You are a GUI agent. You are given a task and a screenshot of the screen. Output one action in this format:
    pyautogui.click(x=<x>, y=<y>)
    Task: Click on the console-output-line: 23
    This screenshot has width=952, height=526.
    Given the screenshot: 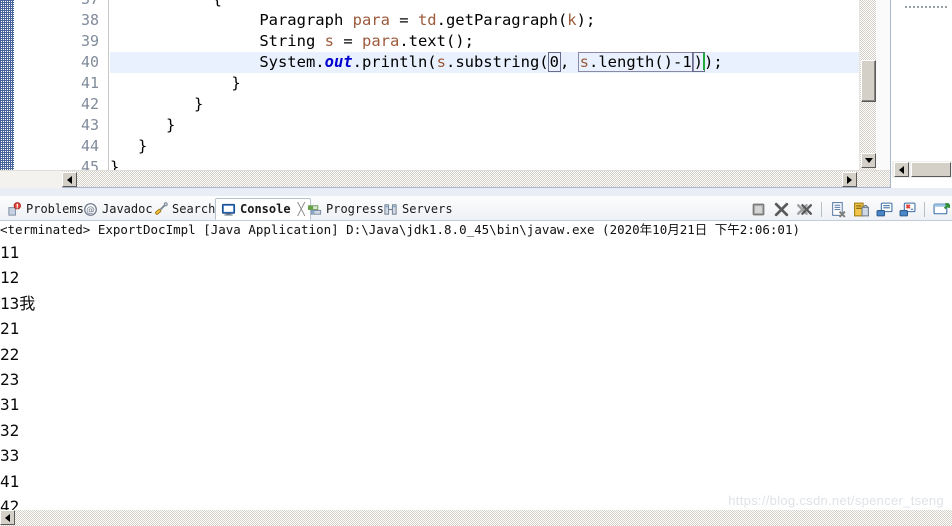 What is the action you would take?
    pyautogui.click(x=10, y=380)
    